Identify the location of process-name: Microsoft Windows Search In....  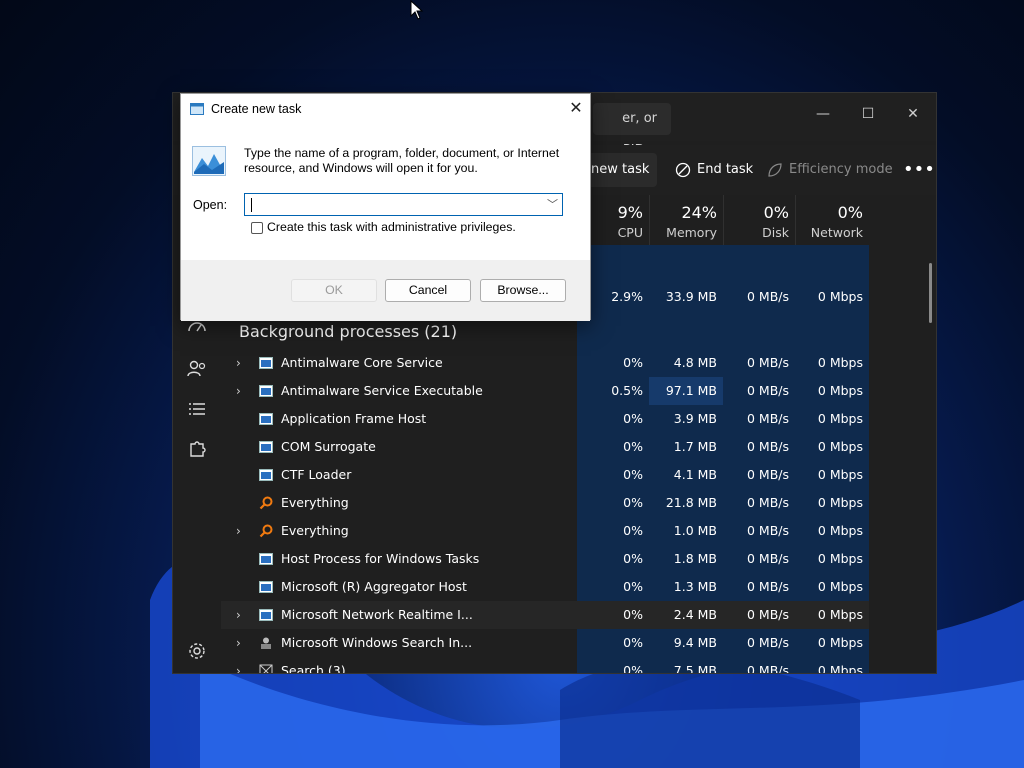
(377, 642).